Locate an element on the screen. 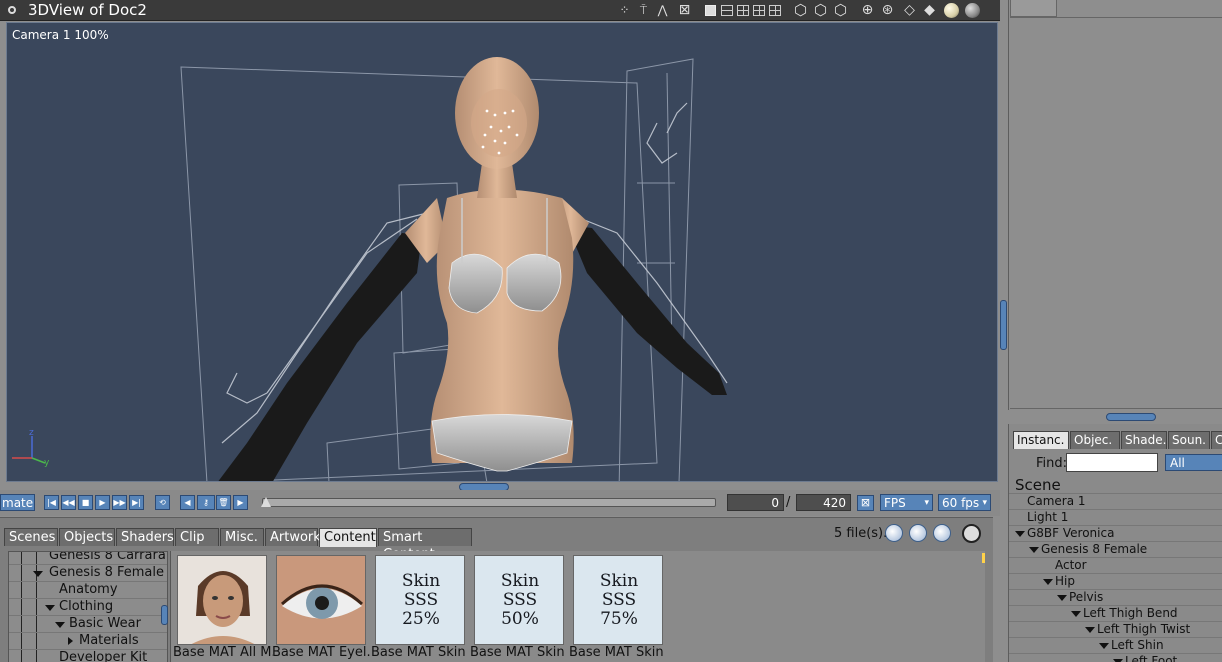 The image size is (1222, 662). tab-objects: Objects is located at coordinates (87, 537).